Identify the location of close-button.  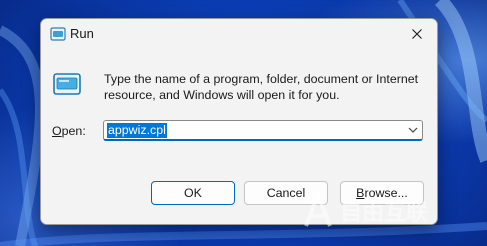
(417, 34).